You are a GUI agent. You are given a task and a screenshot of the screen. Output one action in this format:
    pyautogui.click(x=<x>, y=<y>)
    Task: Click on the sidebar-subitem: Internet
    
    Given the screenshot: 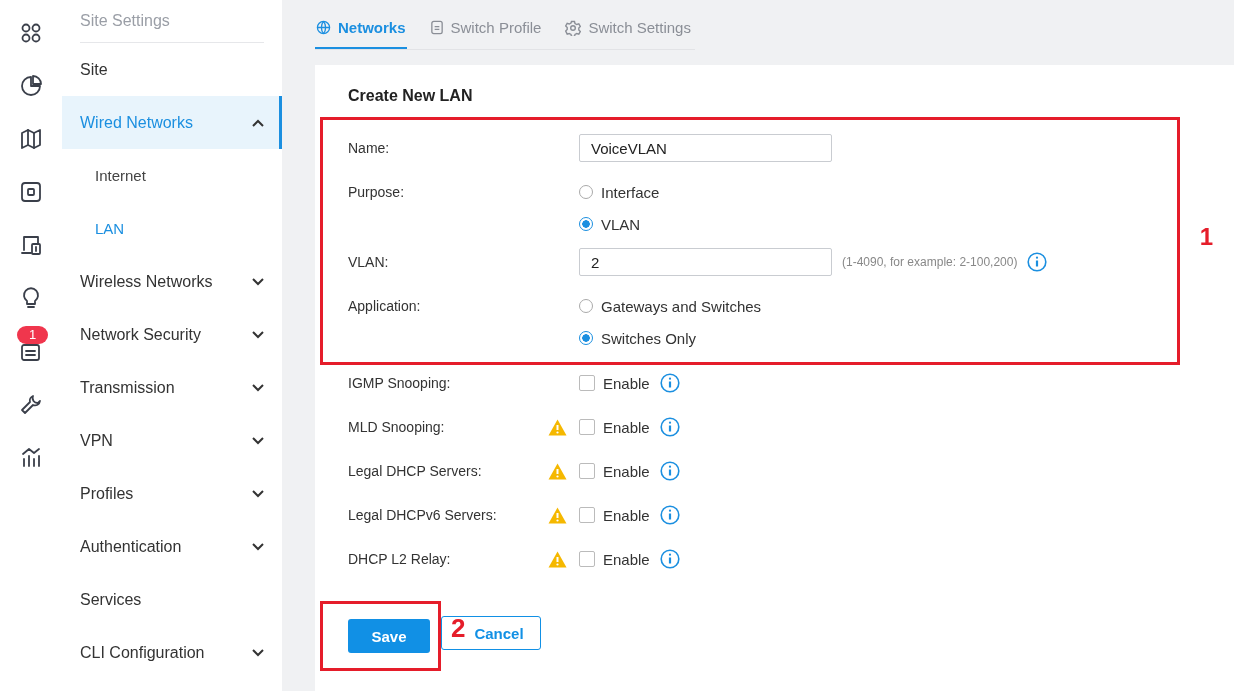 What is the action you would take?
    pyautogui.click(x=172, y=175)
    